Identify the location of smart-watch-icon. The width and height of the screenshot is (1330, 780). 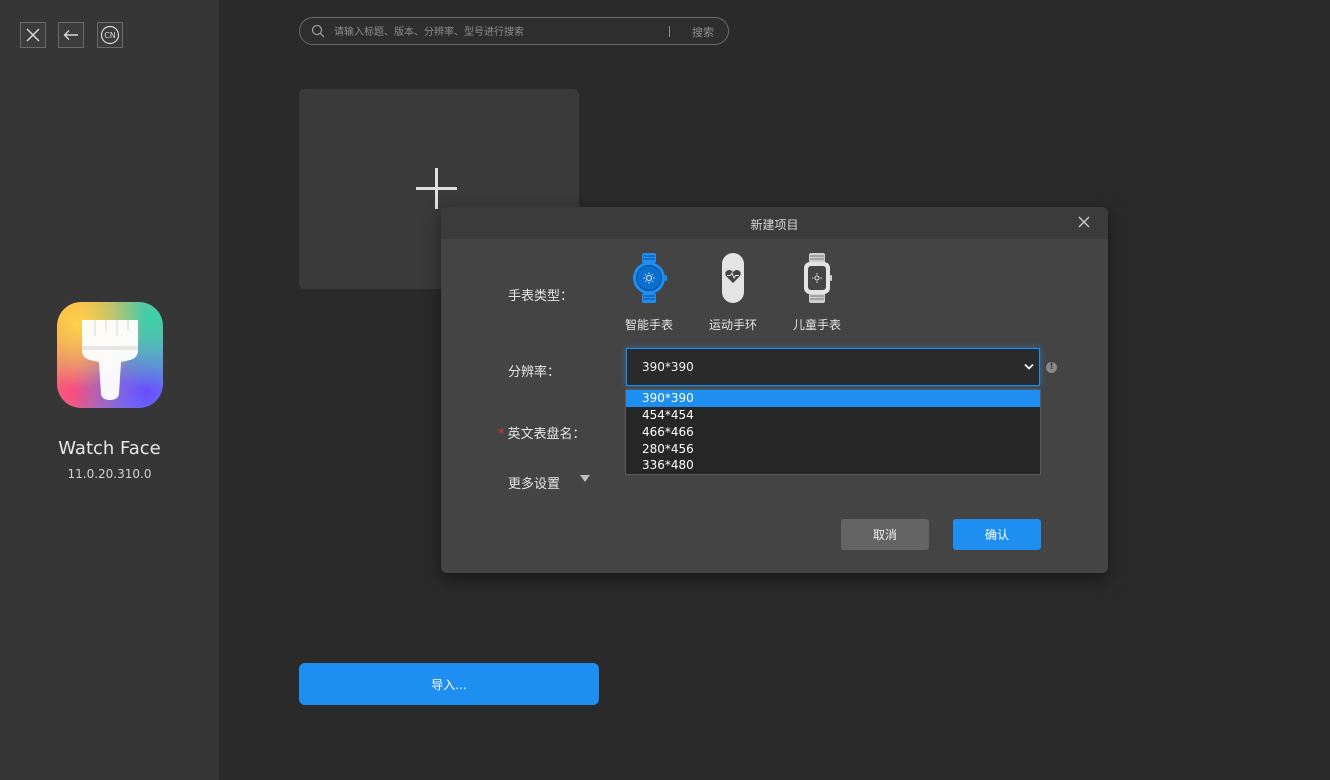
(650, 278).